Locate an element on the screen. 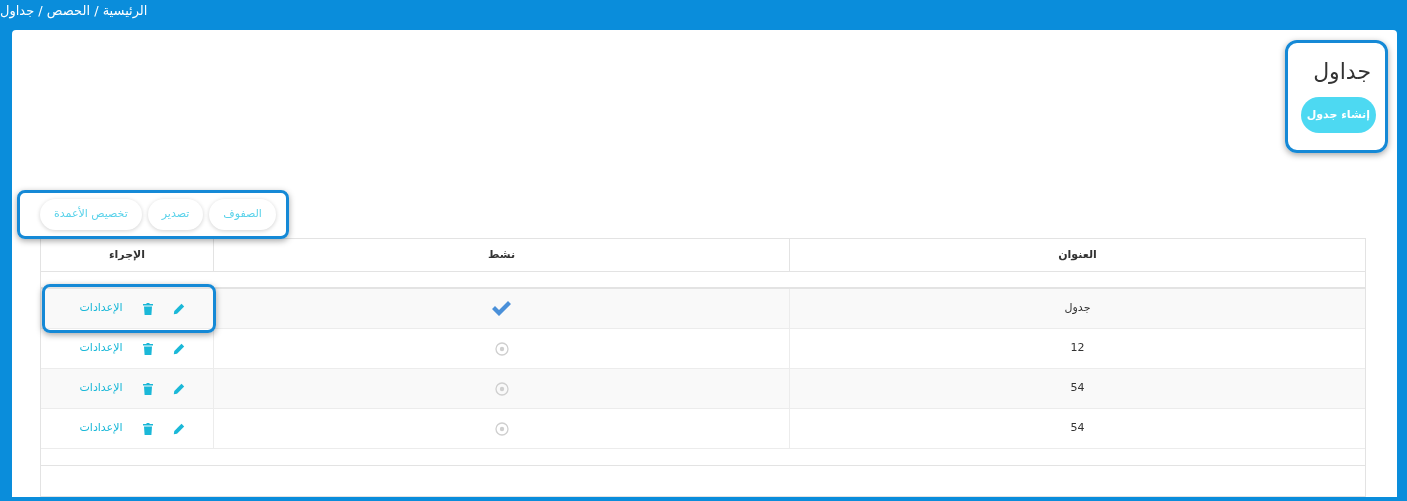 The width and height of the screenshot is (1407, 501). table-cell: جدول is located at coordinates (1077, 308).